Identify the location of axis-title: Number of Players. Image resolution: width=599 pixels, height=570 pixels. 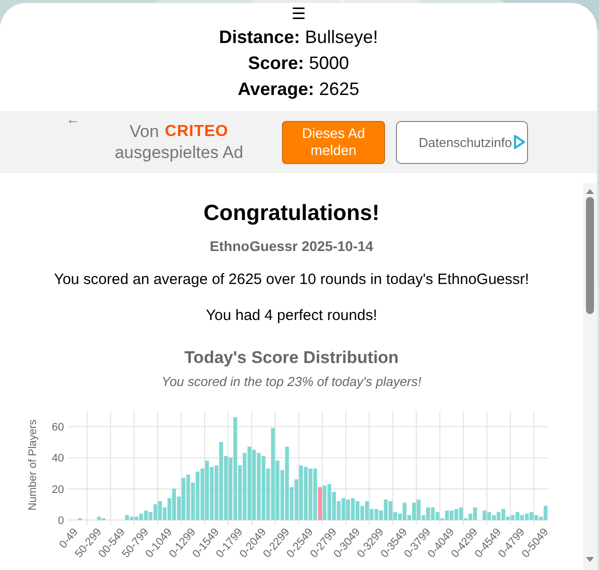
(33, 465).